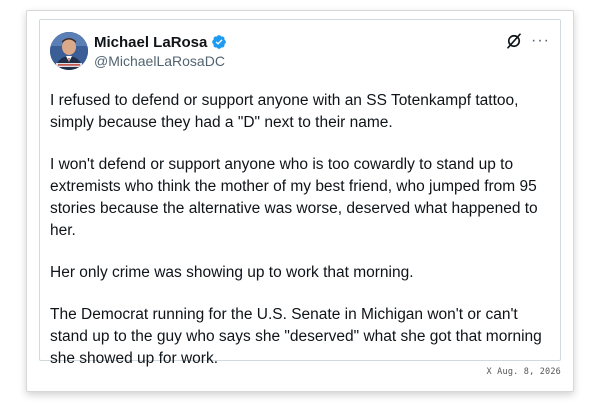  I want to click on date-stamp: X Aug. 8, 2026, so click(523, 372).